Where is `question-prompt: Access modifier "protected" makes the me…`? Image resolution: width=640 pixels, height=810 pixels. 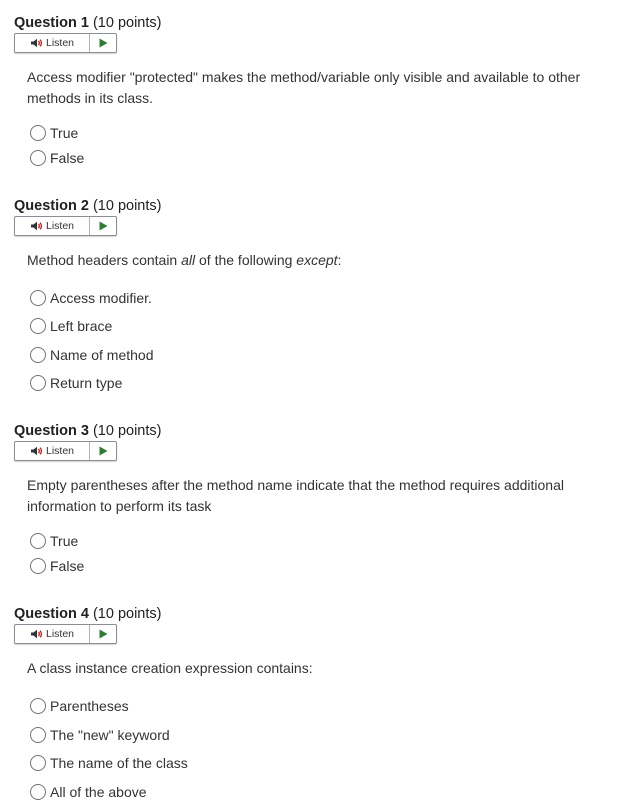
question-prompt: Access modifier "protected" makes the me… is located at coordinates (304, 87).